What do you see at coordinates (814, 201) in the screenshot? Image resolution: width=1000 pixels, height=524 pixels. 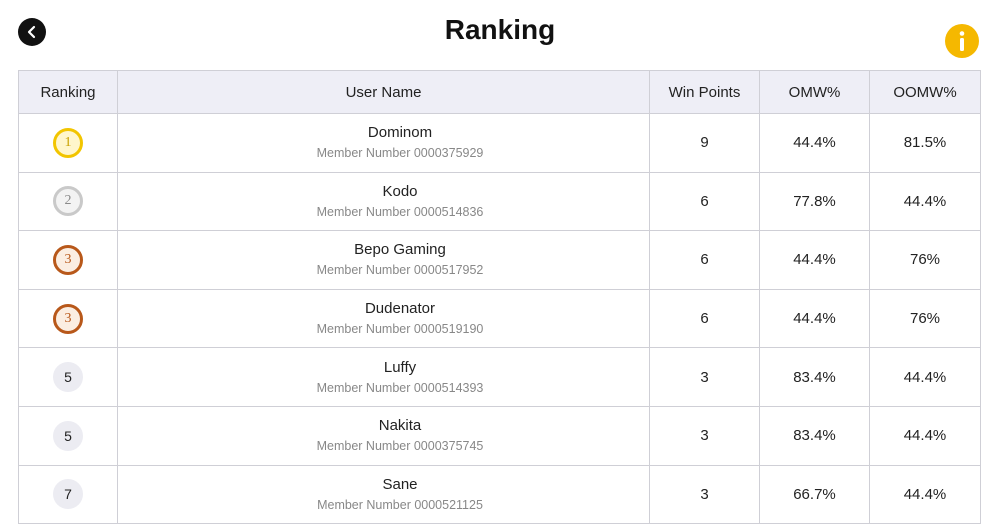 I see `omw-cell: 77.8%` at bounding box center [814, 201].